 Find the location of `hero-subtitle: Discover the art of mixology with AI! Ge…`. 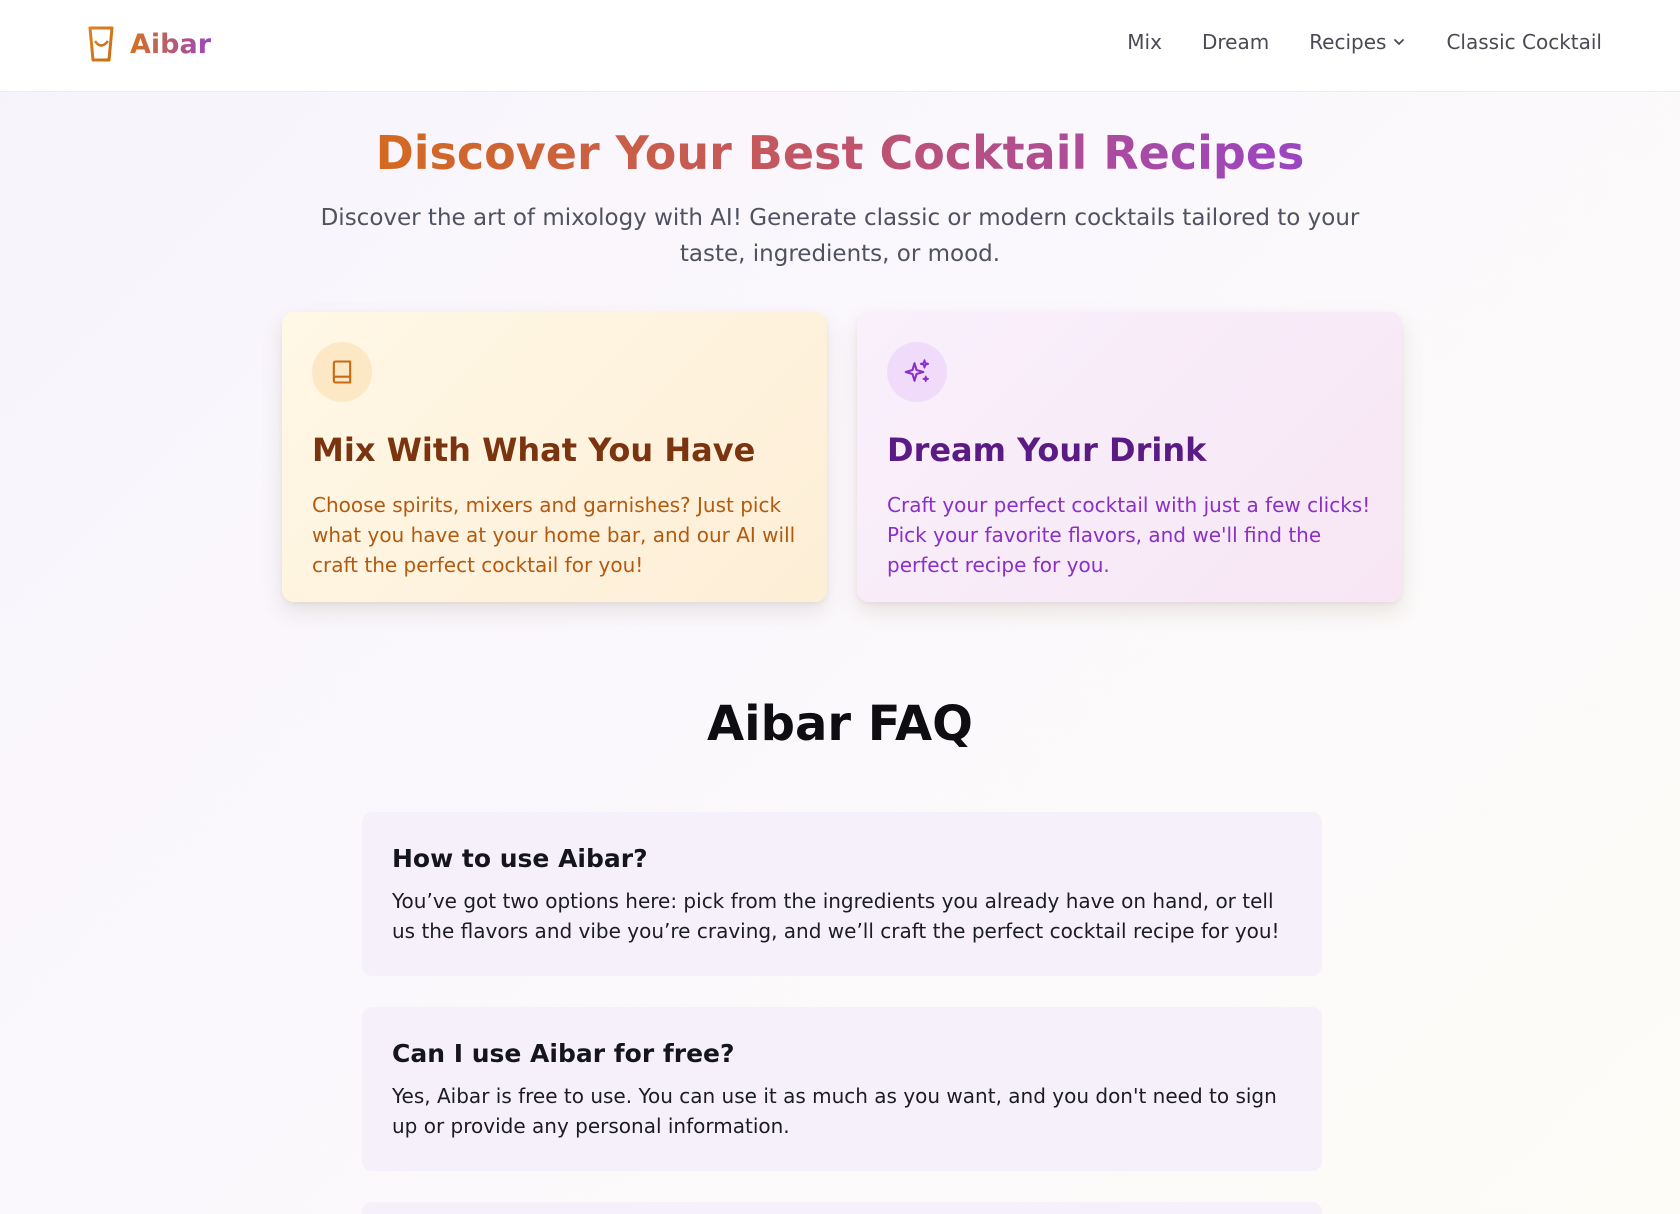

hero-subtitle: Discover the art of mixology with AI! Ge… is located at coordinates (840, 236).